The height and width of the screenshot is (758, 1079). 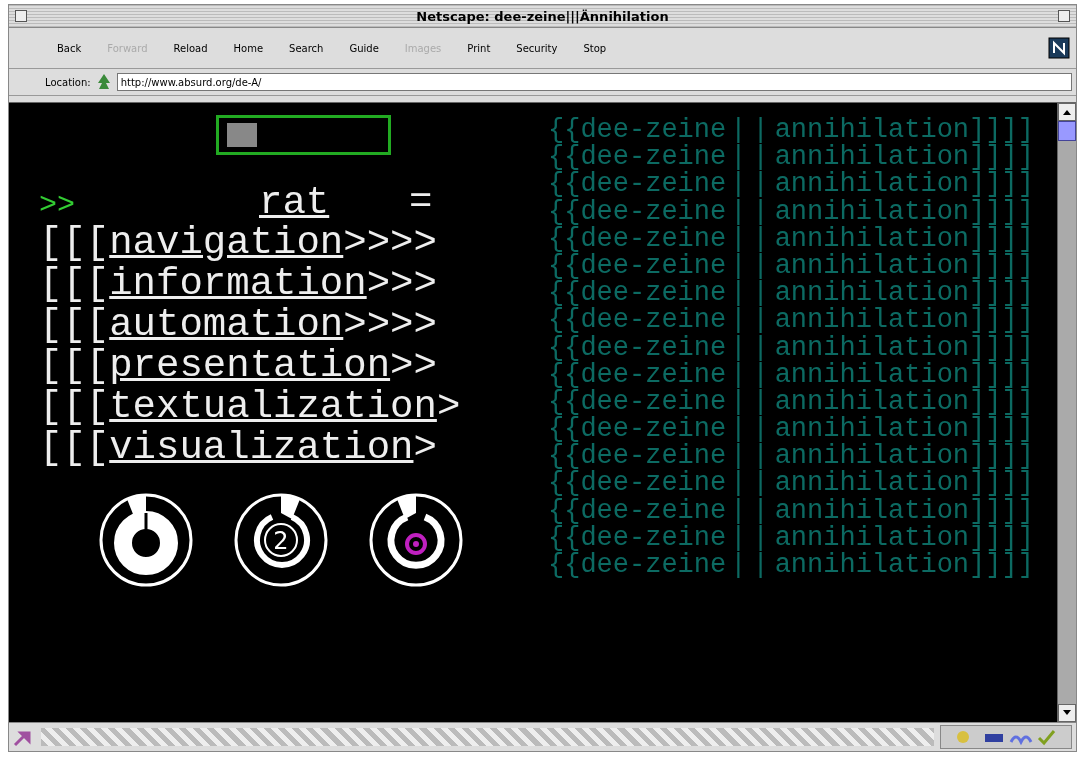 What do you see at coordinates (303, 135) in the screenshot?
I see `input-field` at bounding box center [303, 135].